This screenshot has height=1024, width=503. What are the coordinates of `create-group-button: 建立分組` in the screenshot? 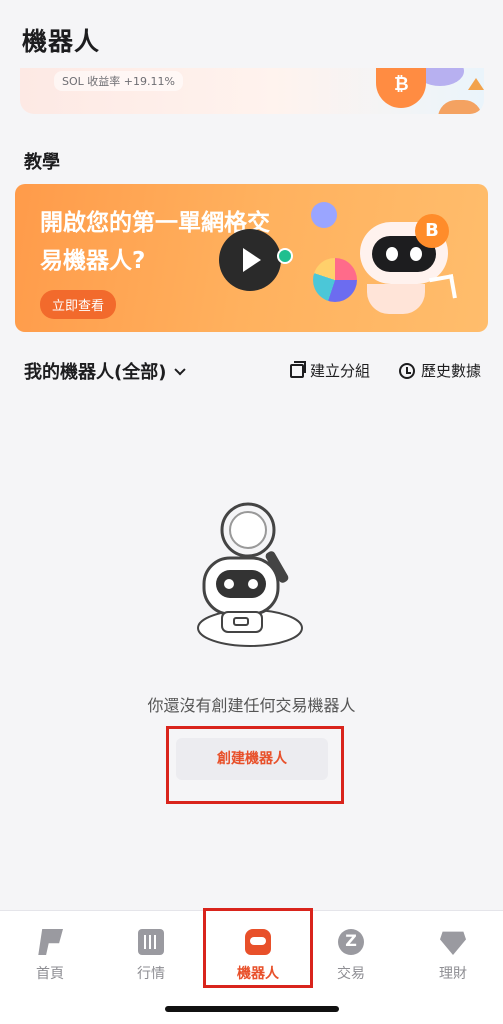 It's located at (330, 370).